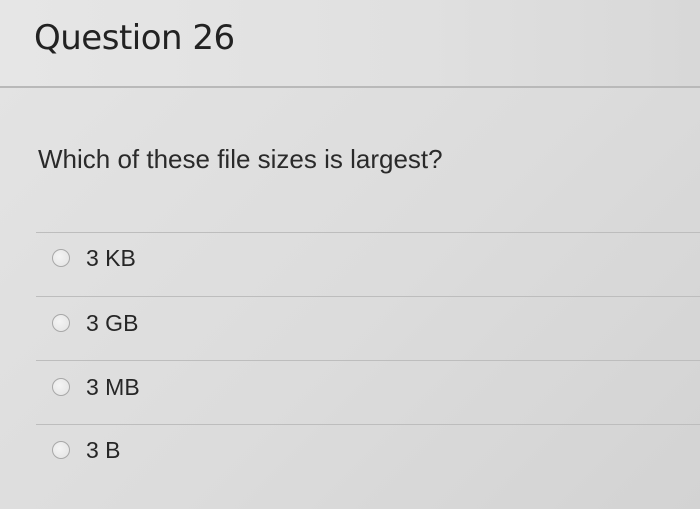 This screenshot has height=509, width=700. I want to click on answer-label: 3 KB, so click(111, 257).